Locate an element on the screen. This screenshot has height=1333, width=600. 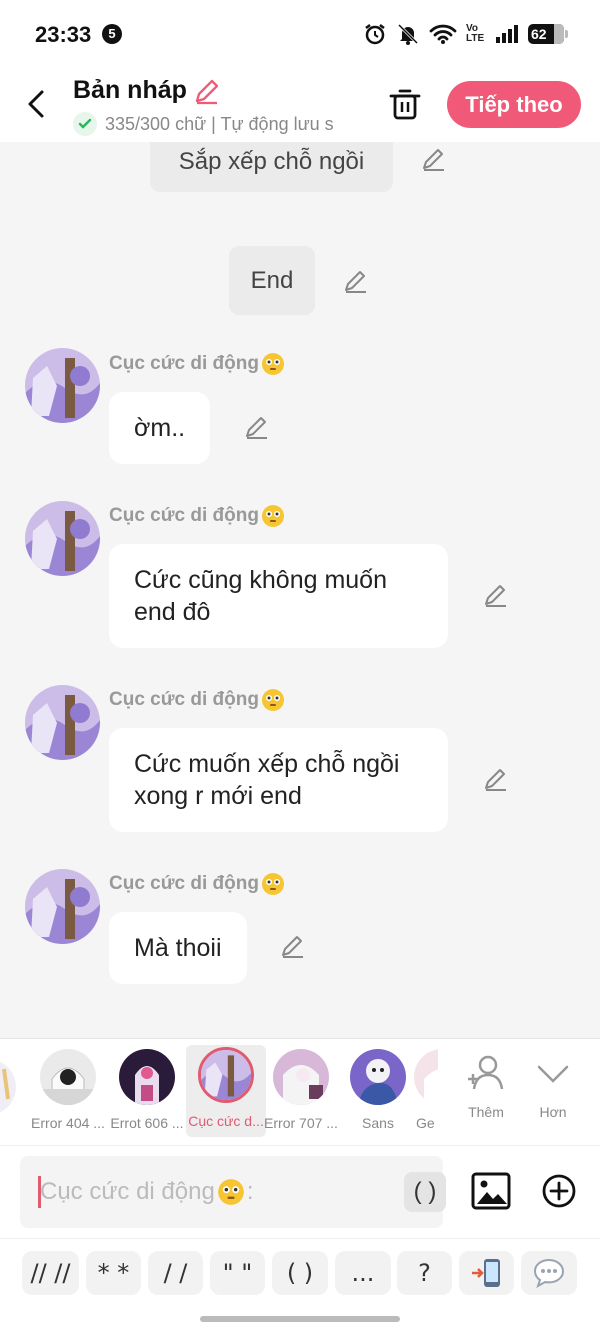
alarm-icon is located at coordinates (375, 34).